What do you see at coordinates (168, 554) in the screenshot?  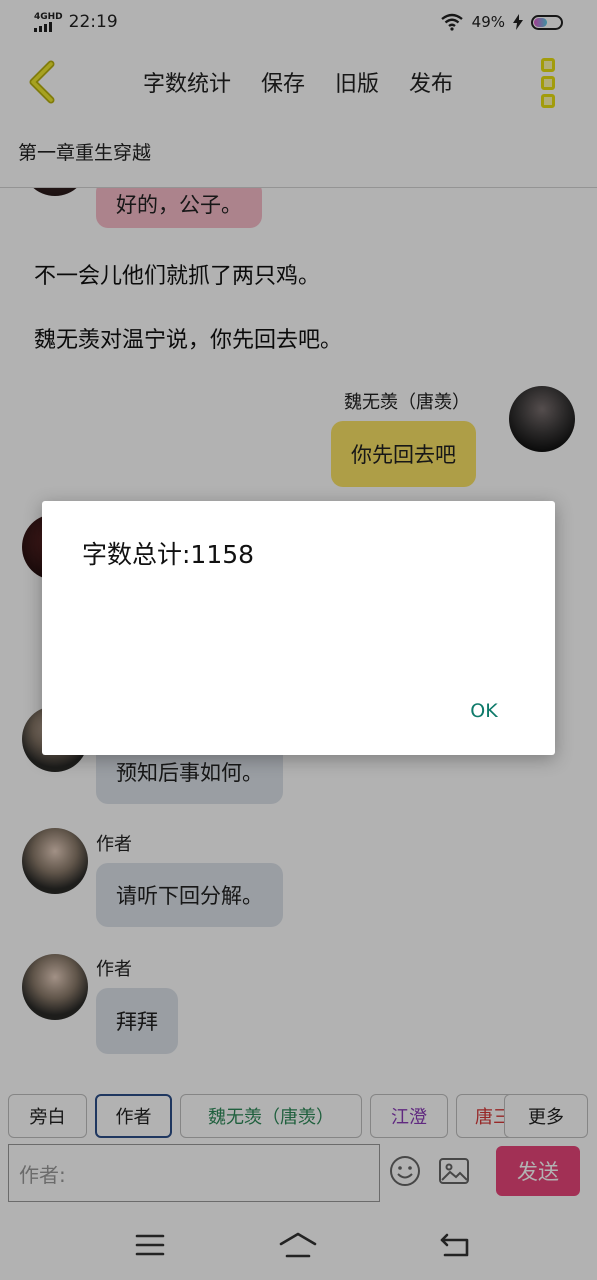 I see `dialog-message: 字数总计:1158` at bounding box center [168, 554].